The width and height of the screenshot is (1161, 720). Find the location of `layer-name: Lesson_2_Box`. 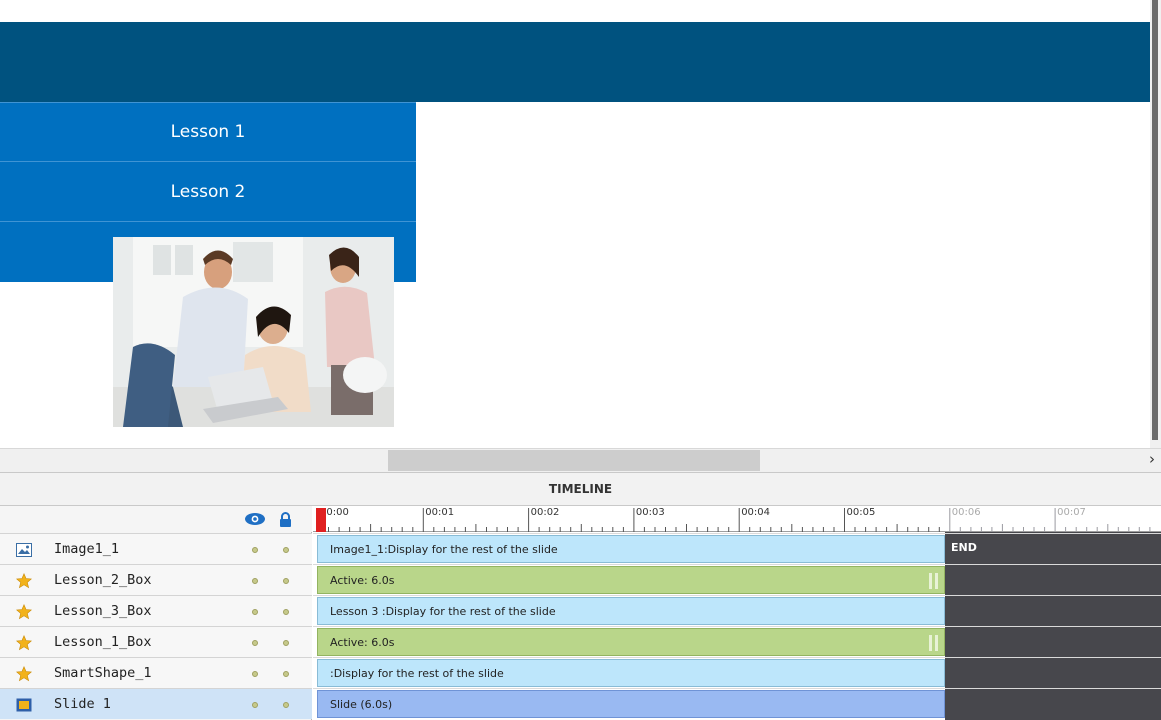

layer-name: Lesson_2_Box is located at coordinates (103, 580).